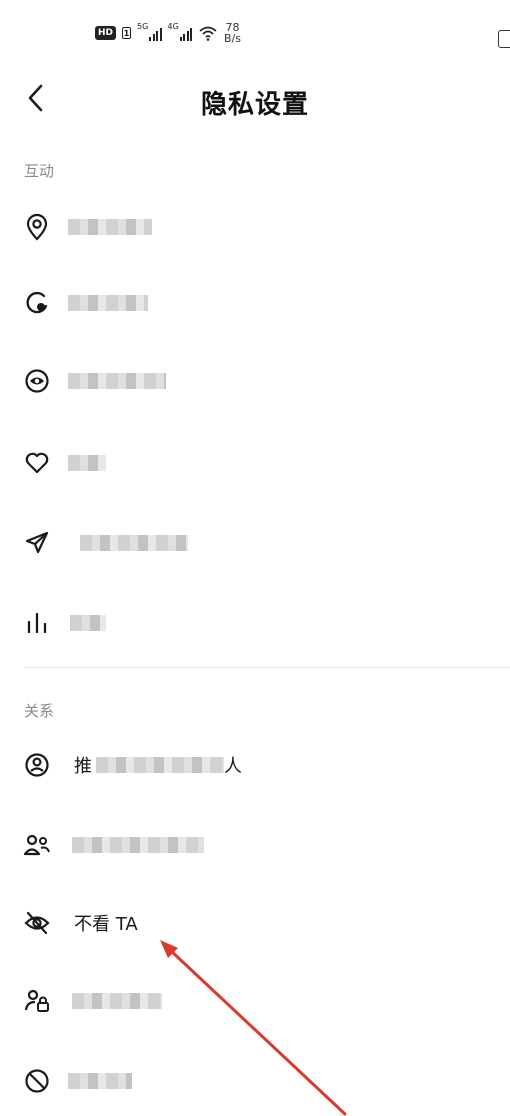 The image size is (510, 1116). Describe the element at coordinates (208, 33) in the screenshot. I see `wifi-icon` at that location.